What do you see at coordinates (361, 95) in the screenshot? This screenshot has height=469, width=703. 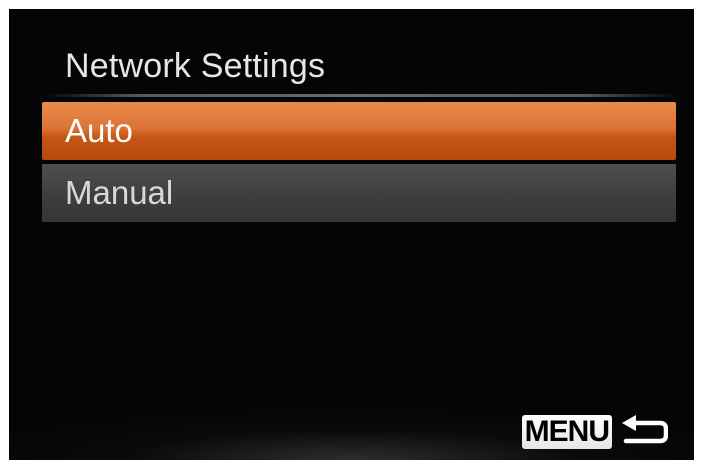 I see `title-divider` at bounding box center [361, 95].